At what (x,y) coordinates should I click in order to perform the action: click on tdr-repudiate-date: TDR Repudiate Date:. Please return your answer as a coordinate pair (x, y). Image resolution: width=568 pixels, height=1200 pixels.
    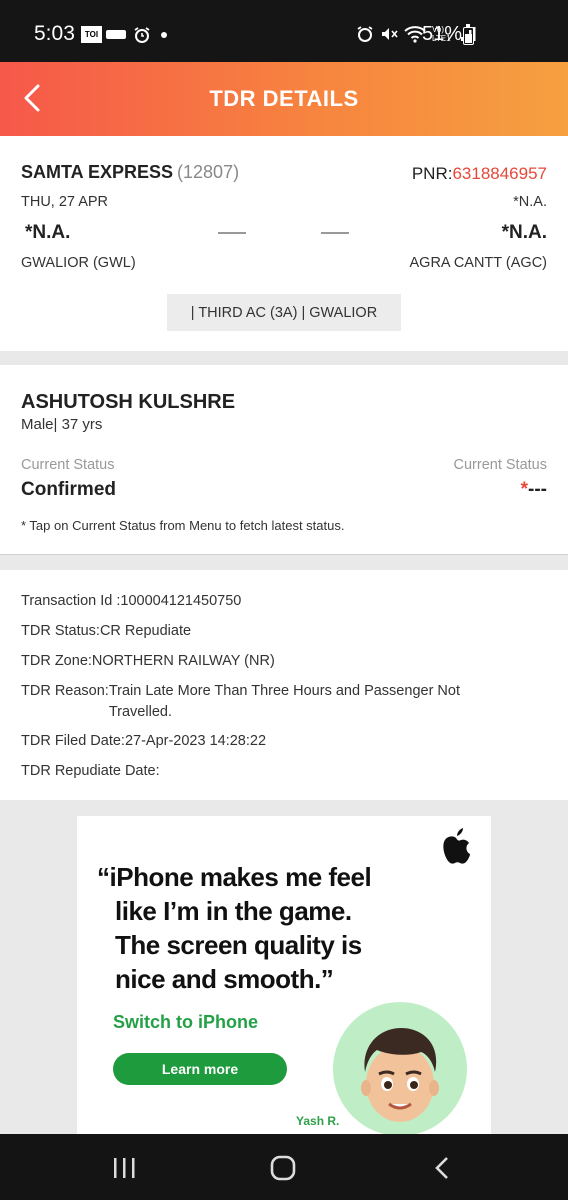
    Looking at the image, I should click on (90, 771).